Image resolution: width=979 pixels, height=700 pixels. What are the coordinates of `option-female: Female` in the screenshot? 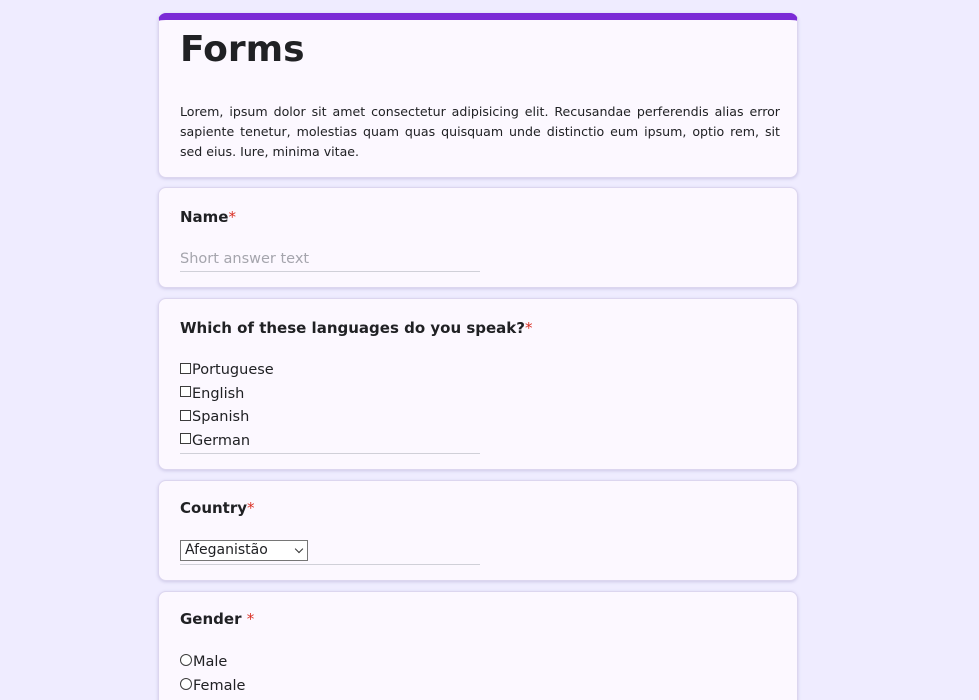 It's located at (330, 687).